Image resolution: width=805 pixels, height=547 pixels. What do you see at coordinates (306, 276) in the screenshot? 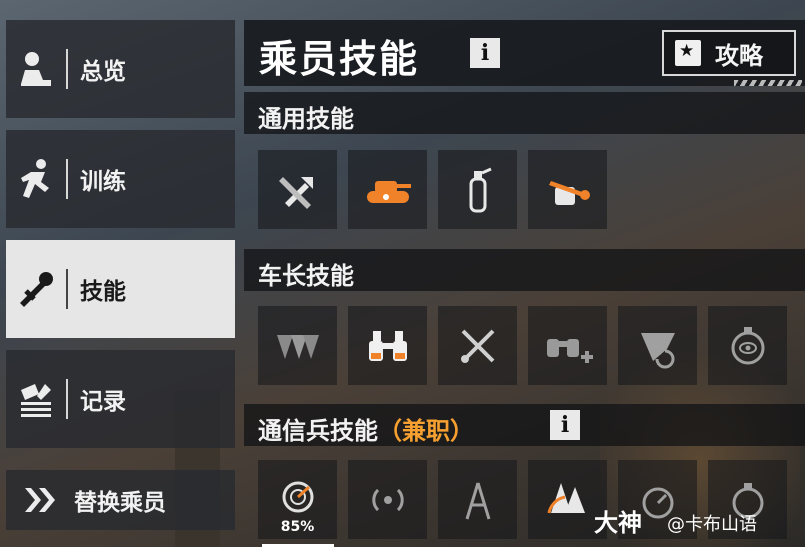
I see `section-title: 车长技能` at bounding box center [306, 276].